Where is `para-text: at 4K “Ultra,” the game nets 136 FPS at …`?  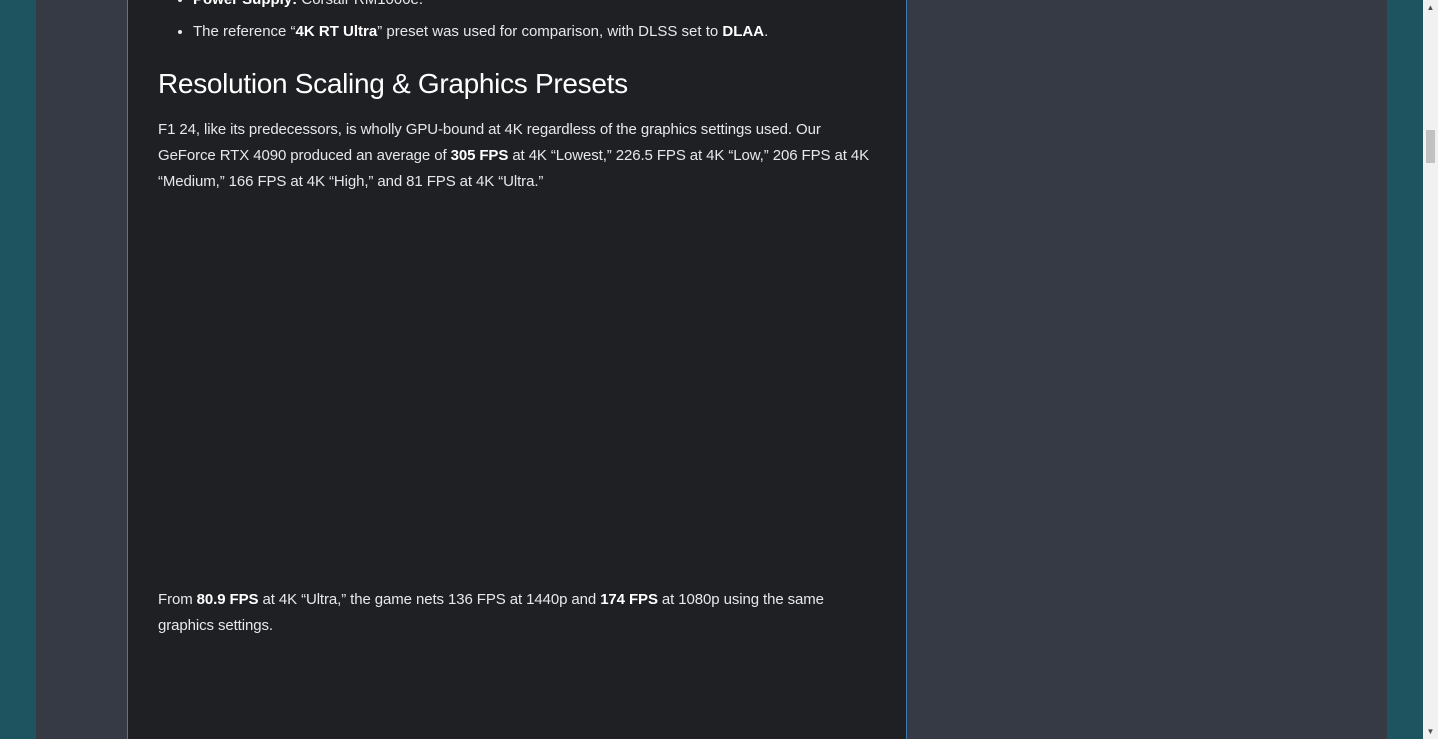
para-text: at 4K “Ultra,” the game nets 136 FPS at … is located at coordinates (429, 599).